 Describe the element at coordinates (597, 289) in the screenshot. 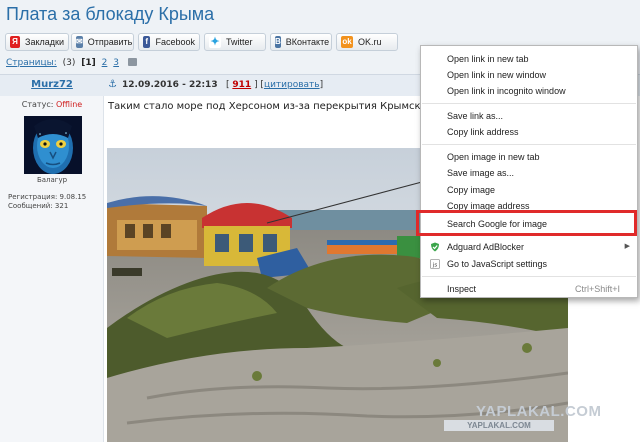

I see `inspect-shortcut: Ctrl+Shift+I` at that location.